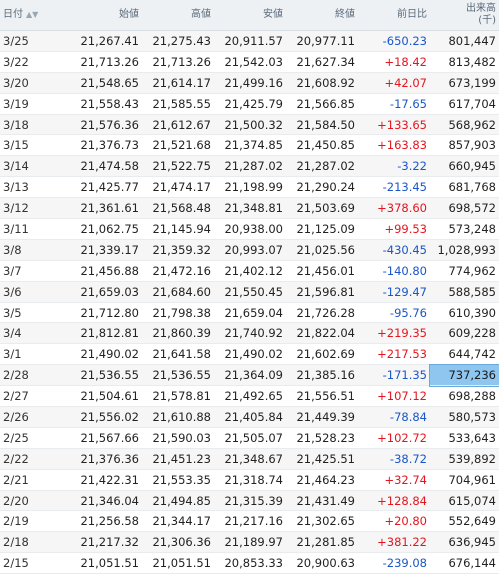 This screenshot has height=574, width=499. Describe the element at coordinates (394, 542) in the screenshot. I see `cell-change: +381.22` at that location.